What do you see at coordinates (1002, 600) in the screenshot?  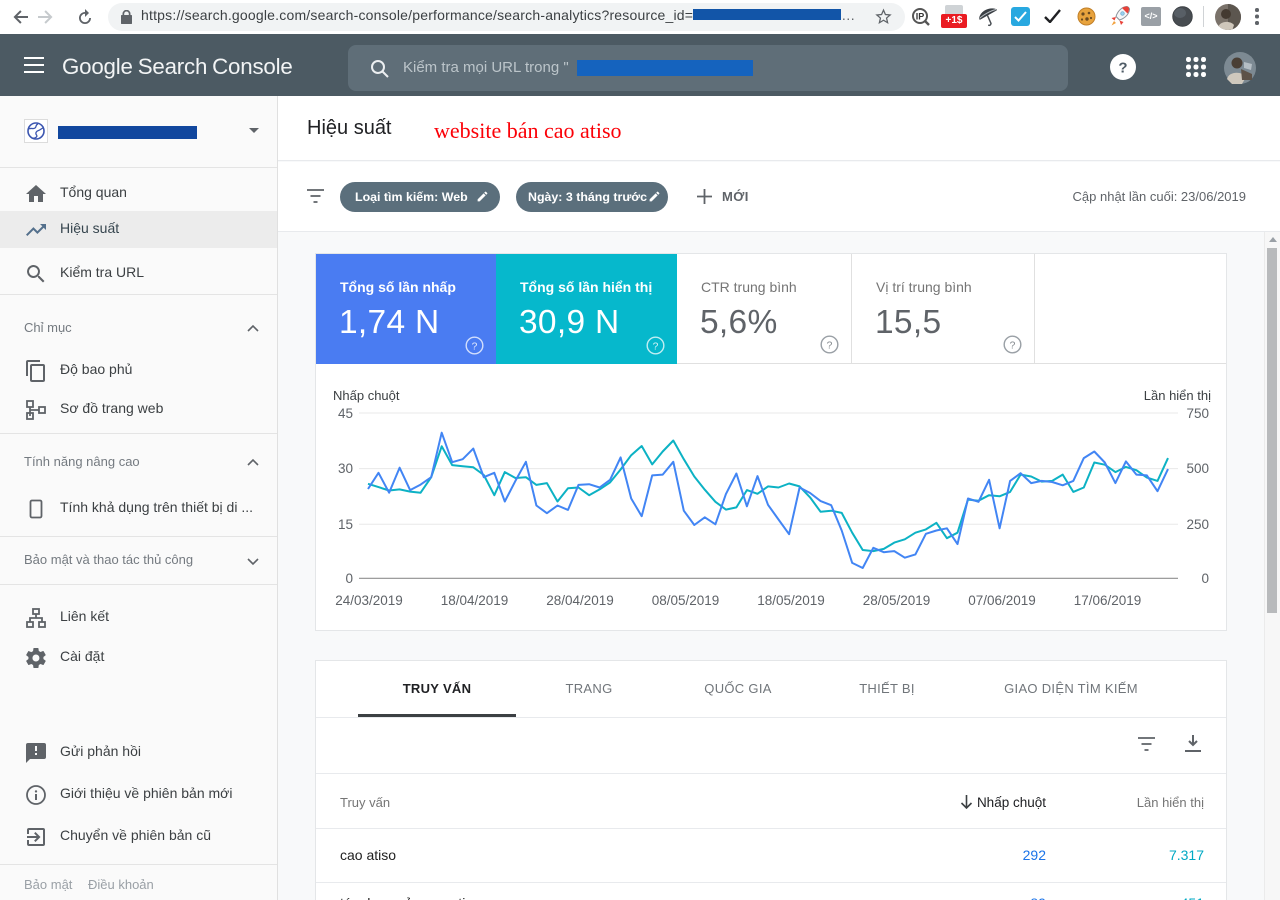 I see `svg-text: 07/06/2019` at bounding box center [1002, 600].